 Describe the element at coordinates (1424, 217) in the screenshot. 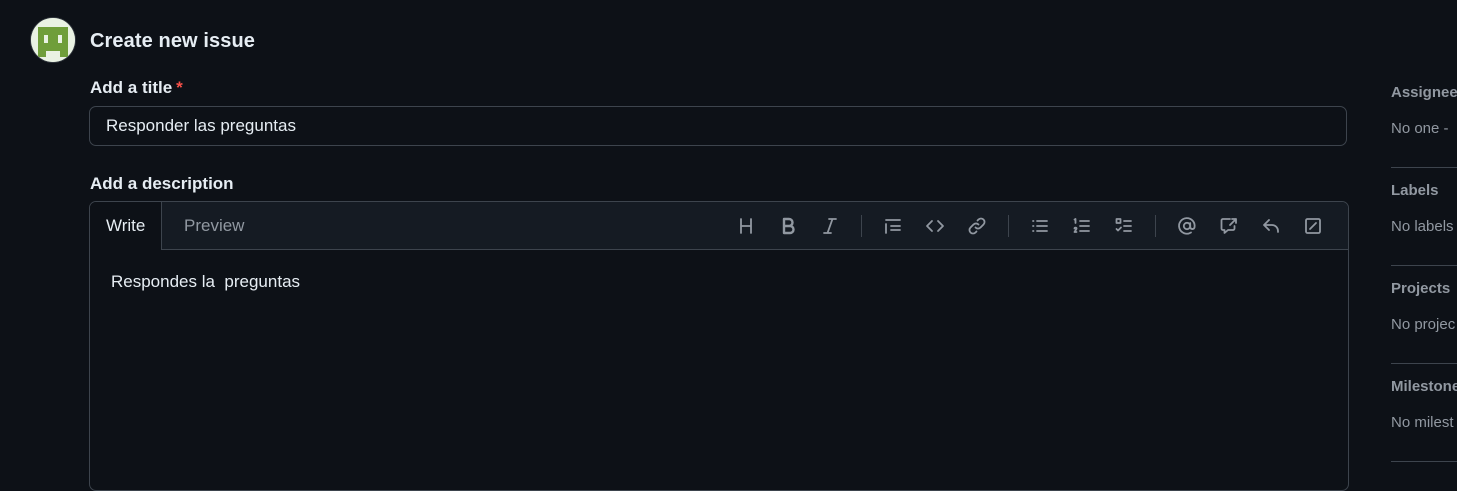

I see `sidebar-section-labels: Labels No labels` at that location.